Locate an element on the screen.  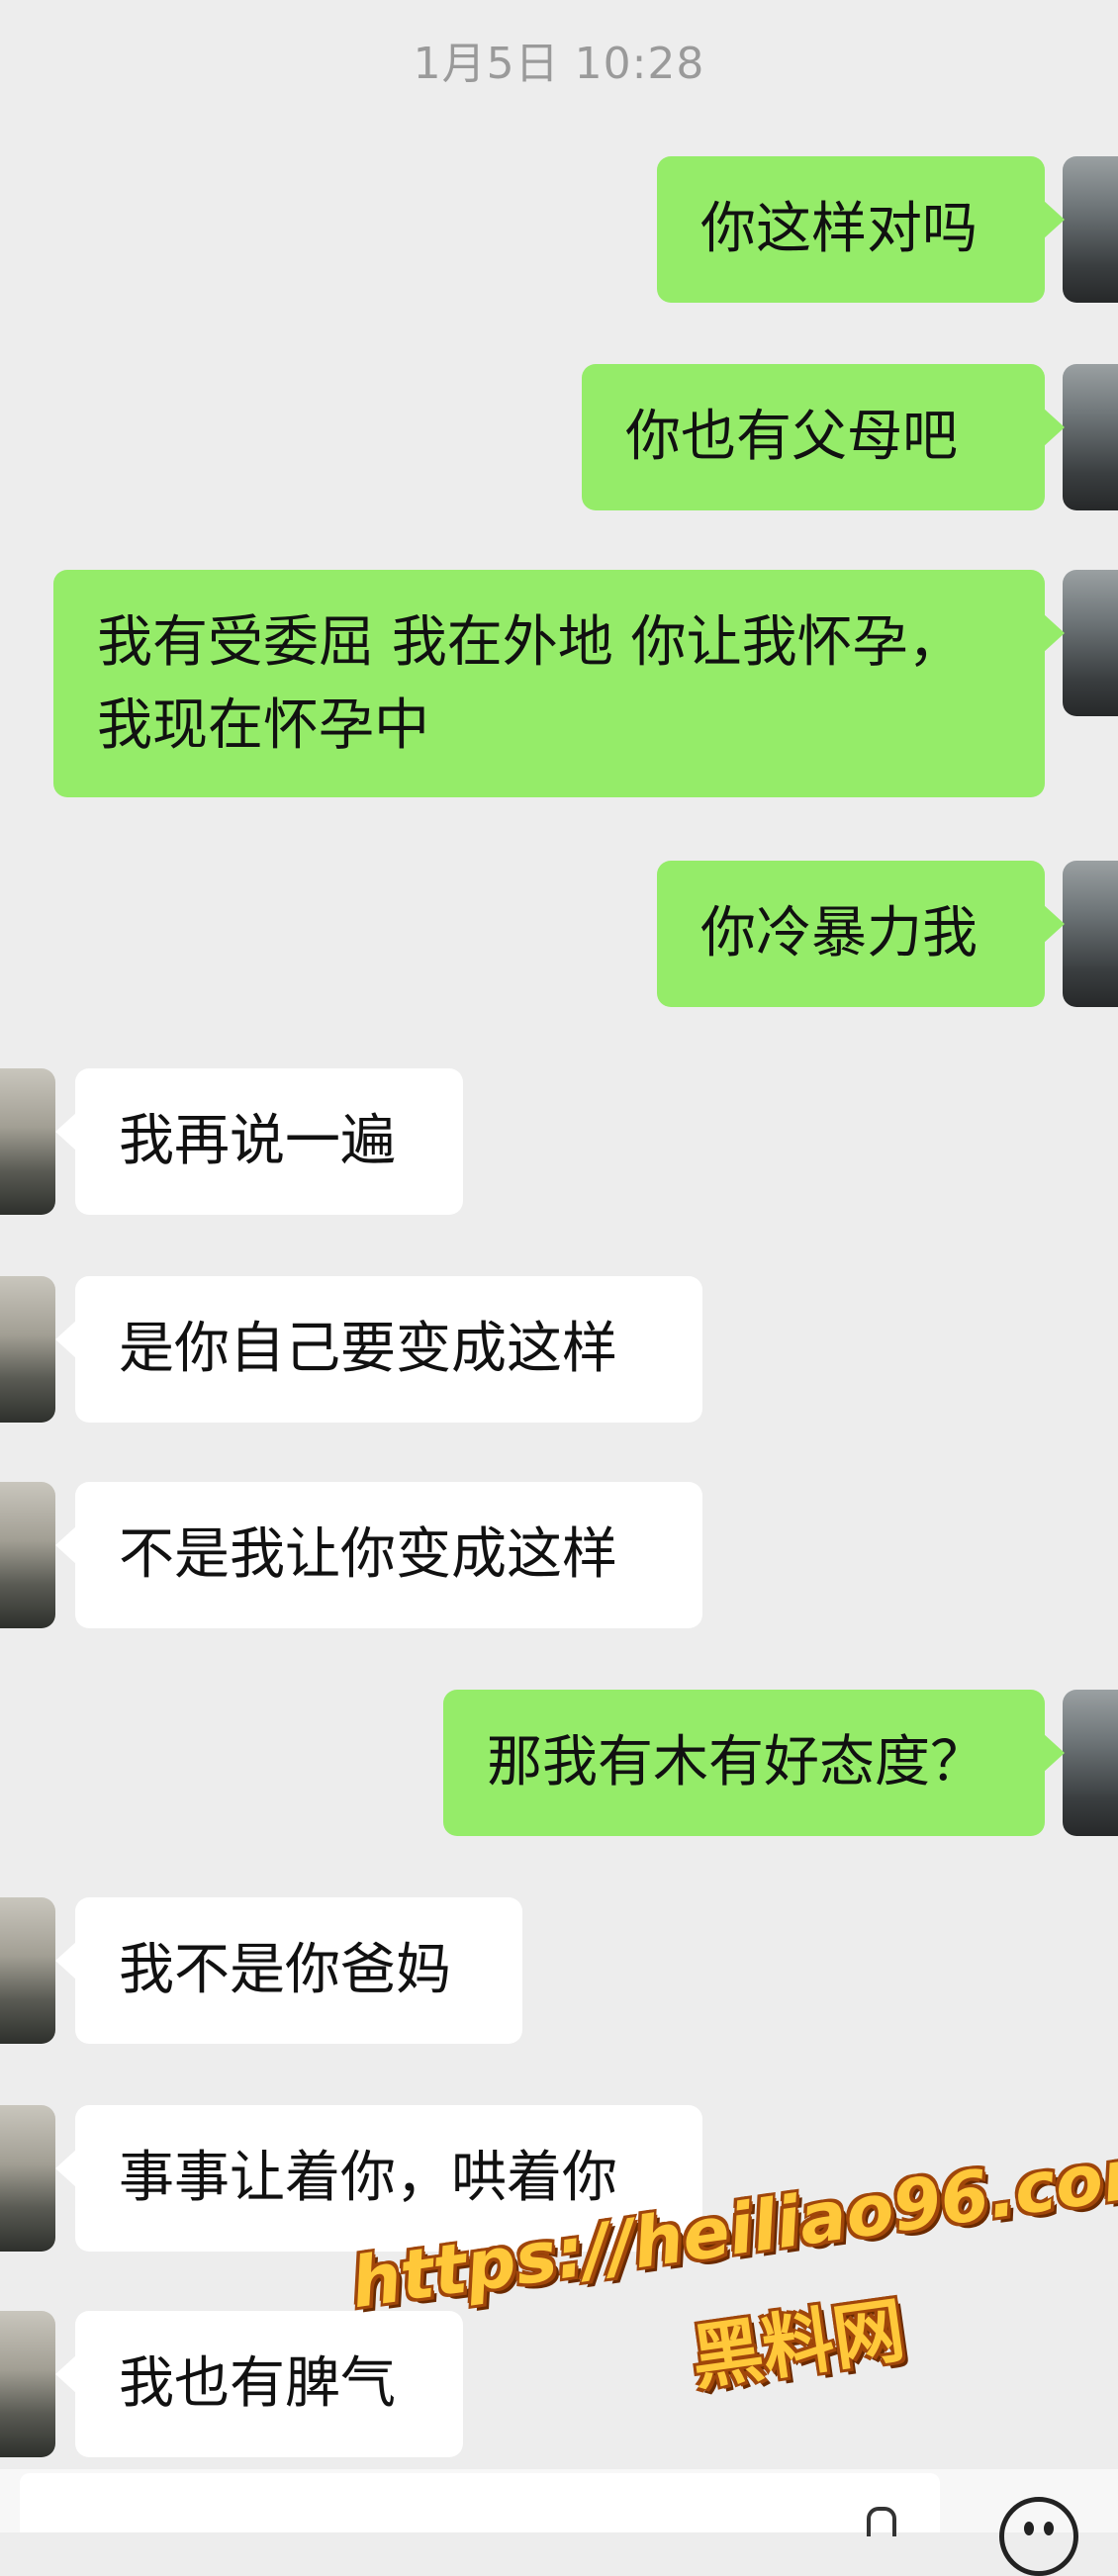
message-bubble: 我不是你爸妈 is located at coordinates (288, 1971).